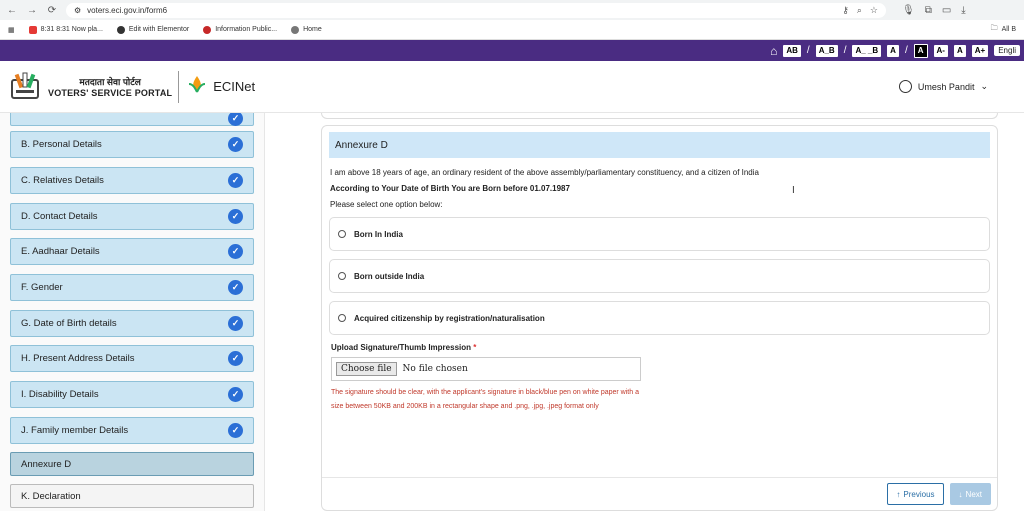 The image size is (1024, 512). Describe the element at coordinates (32, 29) in the screenshot. I see `youtube-icon` at that location.